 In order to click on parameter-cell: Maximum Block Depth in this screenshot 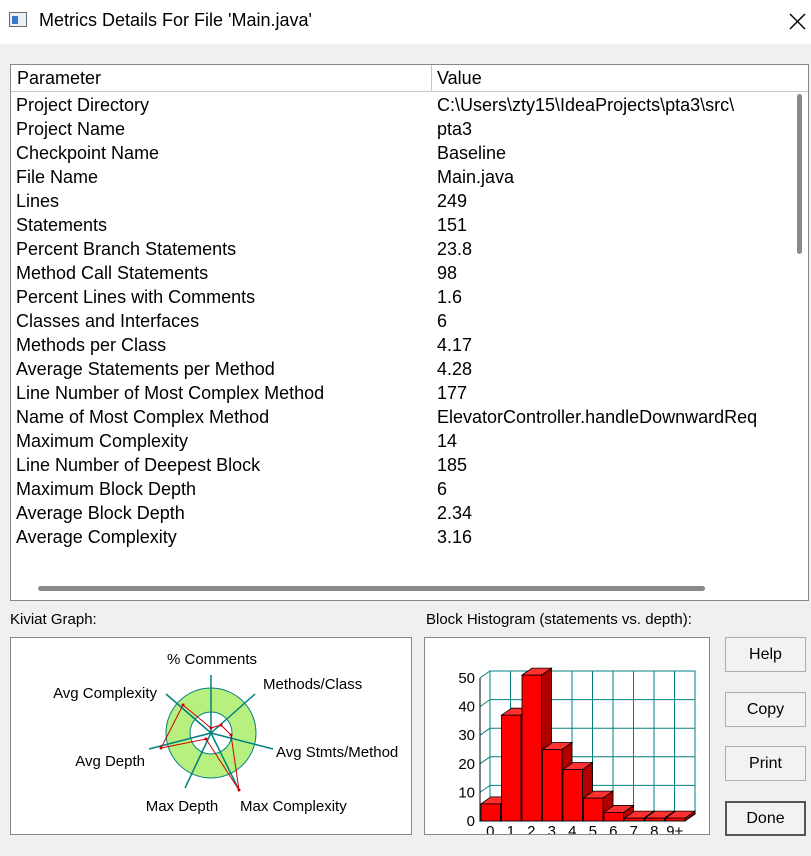, I will do `click(106, 489)`.